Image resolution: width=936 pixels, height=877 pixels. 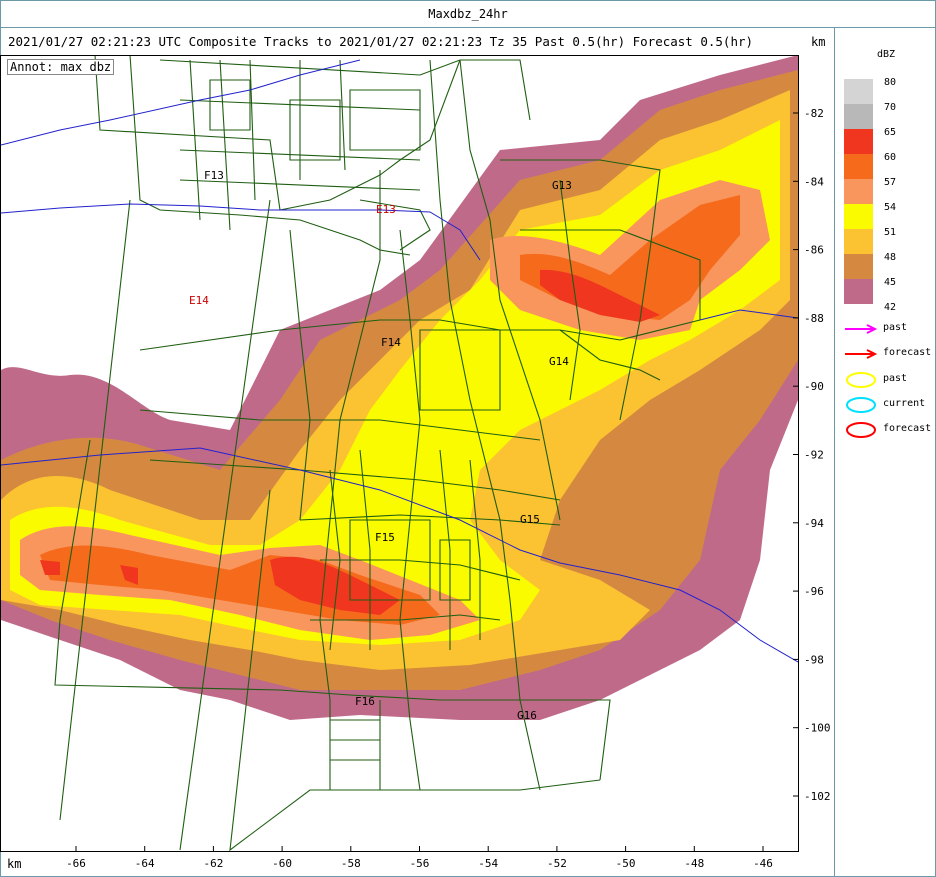 I want to click on storm-label: G13, so click(x=562, y=185).